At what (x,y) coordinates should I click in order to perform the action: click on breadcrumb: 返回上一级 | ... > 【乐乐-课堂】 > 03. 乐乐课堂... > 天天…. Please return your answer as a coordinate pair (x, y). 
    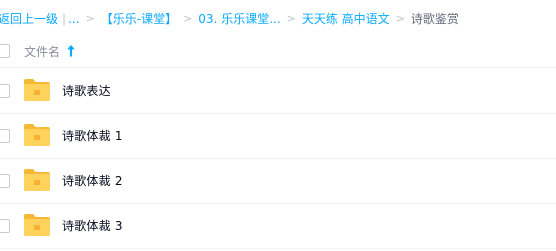
    Looking at the image, I should click on (229, 19).